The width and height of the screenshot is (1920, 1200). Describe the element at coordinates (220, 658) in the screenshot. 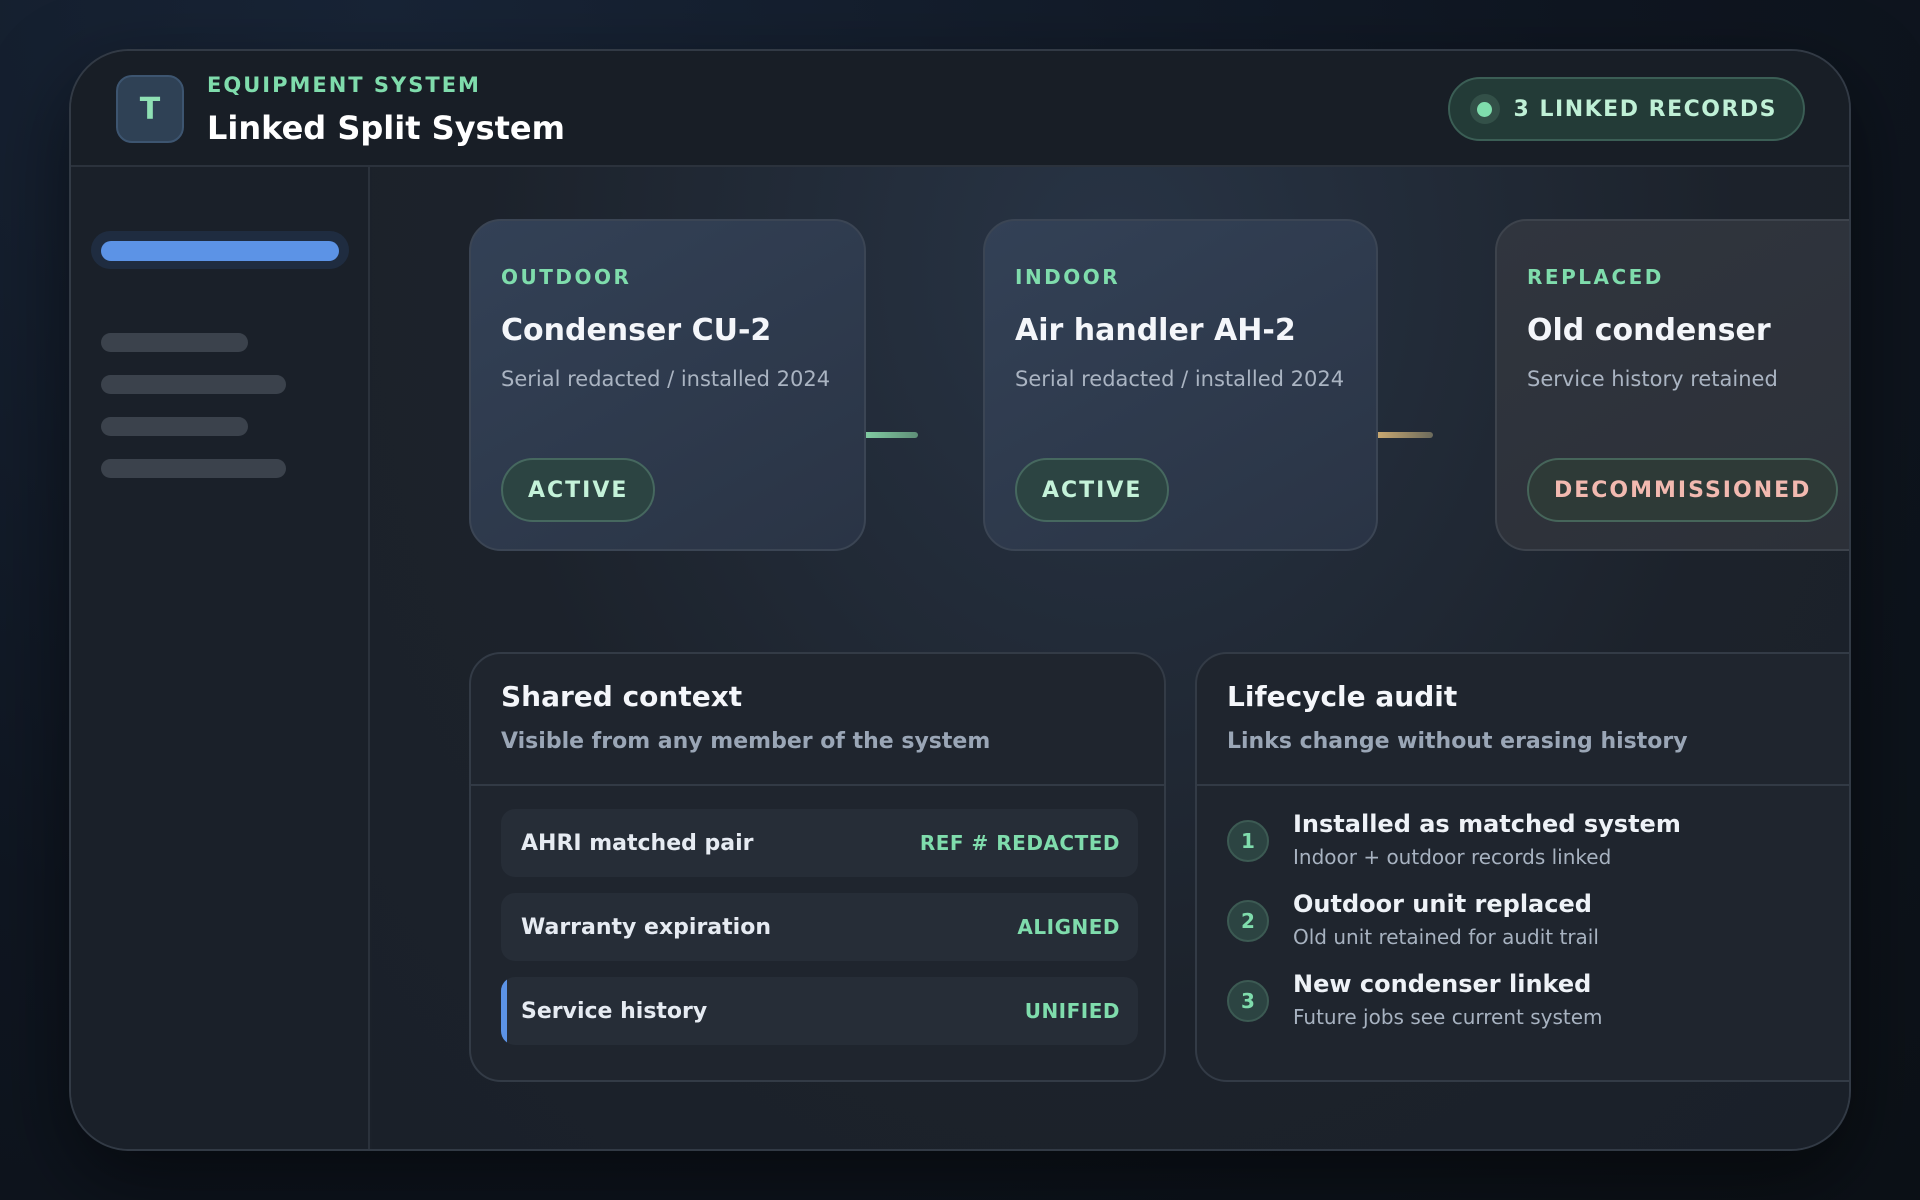

I see `sidebar` at that location.